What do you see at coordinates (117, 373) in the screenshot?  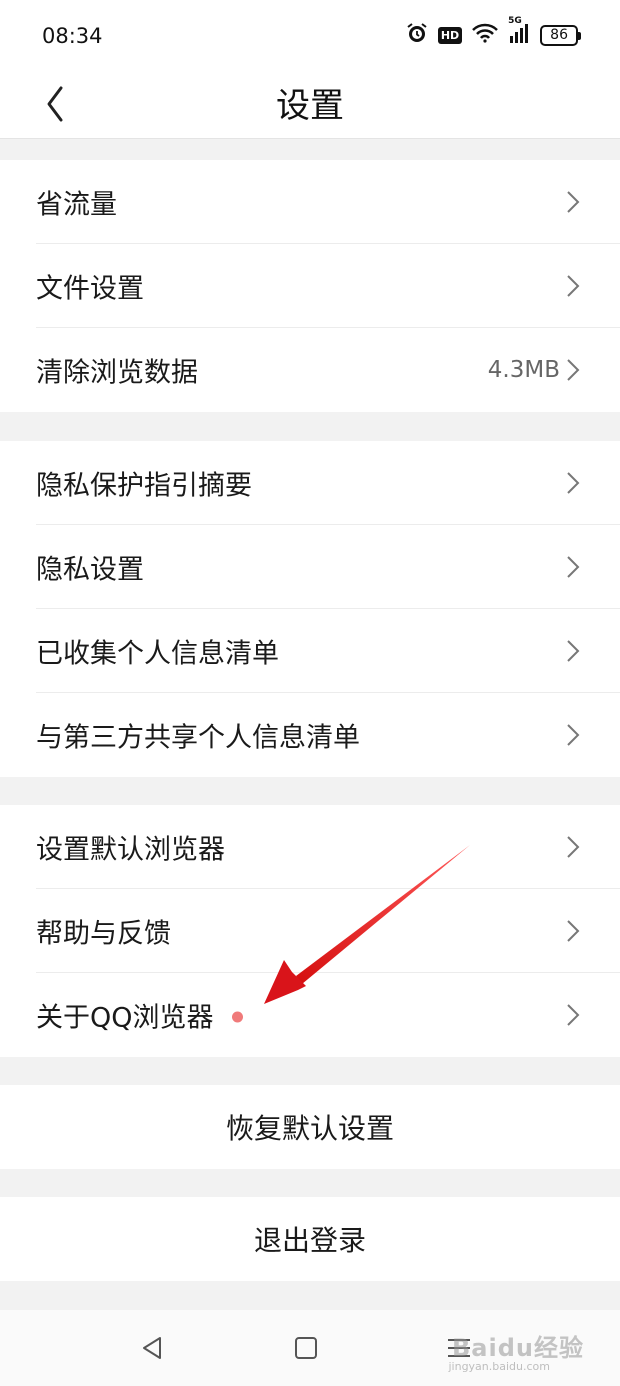 I see `settings-item-label: 清除浏览数据` at bounding box center [117, 373].